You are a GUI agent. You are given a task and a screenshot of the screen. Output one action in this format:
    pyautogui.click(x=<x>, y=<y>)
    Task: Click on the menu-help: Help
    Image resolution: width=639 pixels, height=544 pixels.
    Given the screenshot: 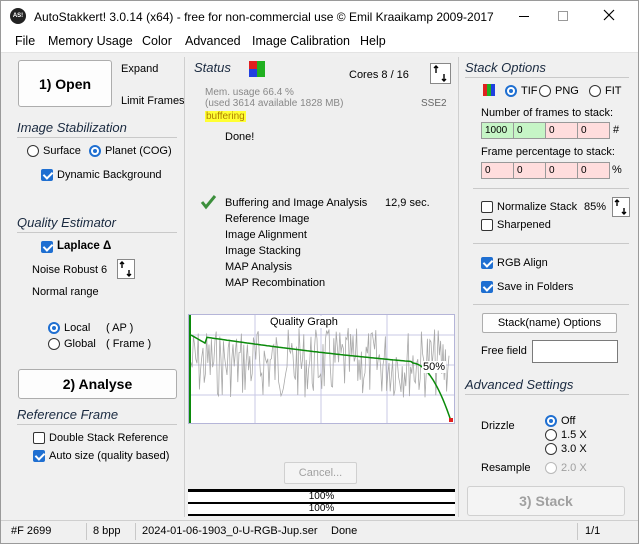 What is the action you would take?
    pyautogui.click(x=373, y=41)
    